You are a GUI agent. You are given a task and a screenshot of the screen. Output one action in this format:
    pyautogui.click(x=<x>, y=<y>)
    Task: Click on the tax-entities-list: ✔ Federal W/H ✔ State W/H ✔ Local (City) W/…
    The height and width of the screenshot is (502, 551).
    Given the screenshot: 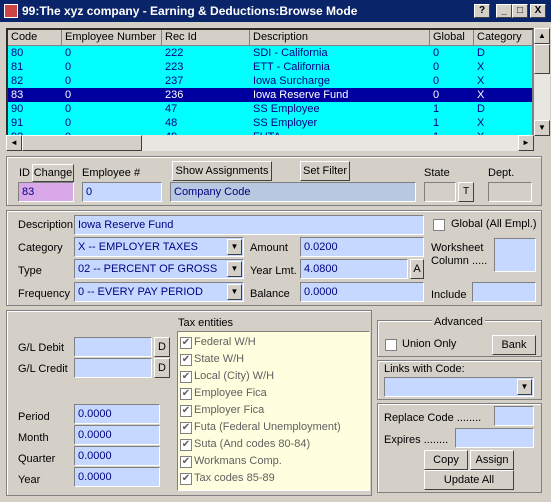 What is the action you would take?
    pyautogui.click(x=273, y=411)
    